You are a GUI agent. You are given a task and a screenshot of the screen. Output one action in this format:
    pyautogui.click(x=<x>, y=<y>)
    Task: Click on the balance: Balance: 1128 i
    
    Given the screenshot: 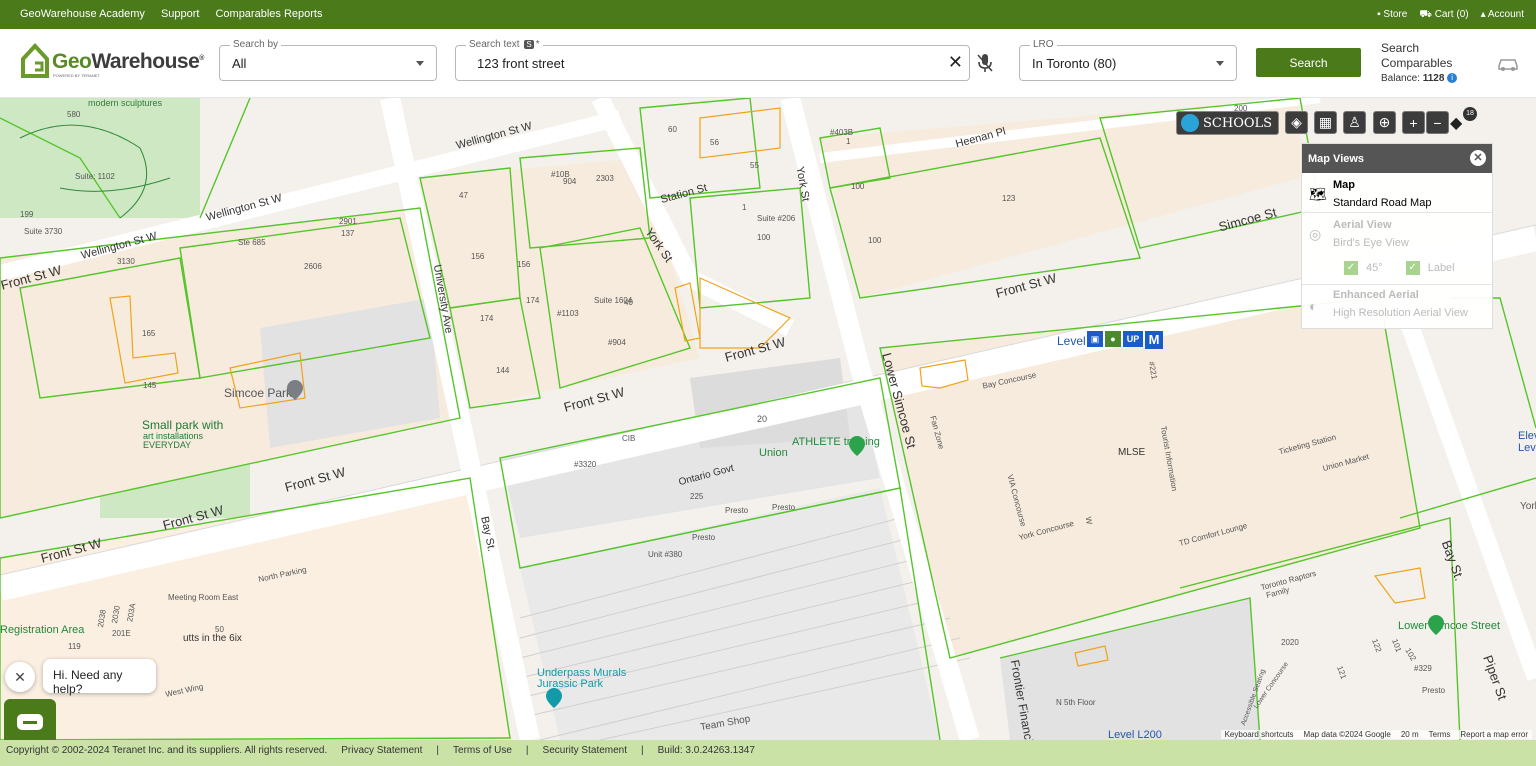 What is the action you would take?
    pyautogui.click(x=1419, y=78)
    